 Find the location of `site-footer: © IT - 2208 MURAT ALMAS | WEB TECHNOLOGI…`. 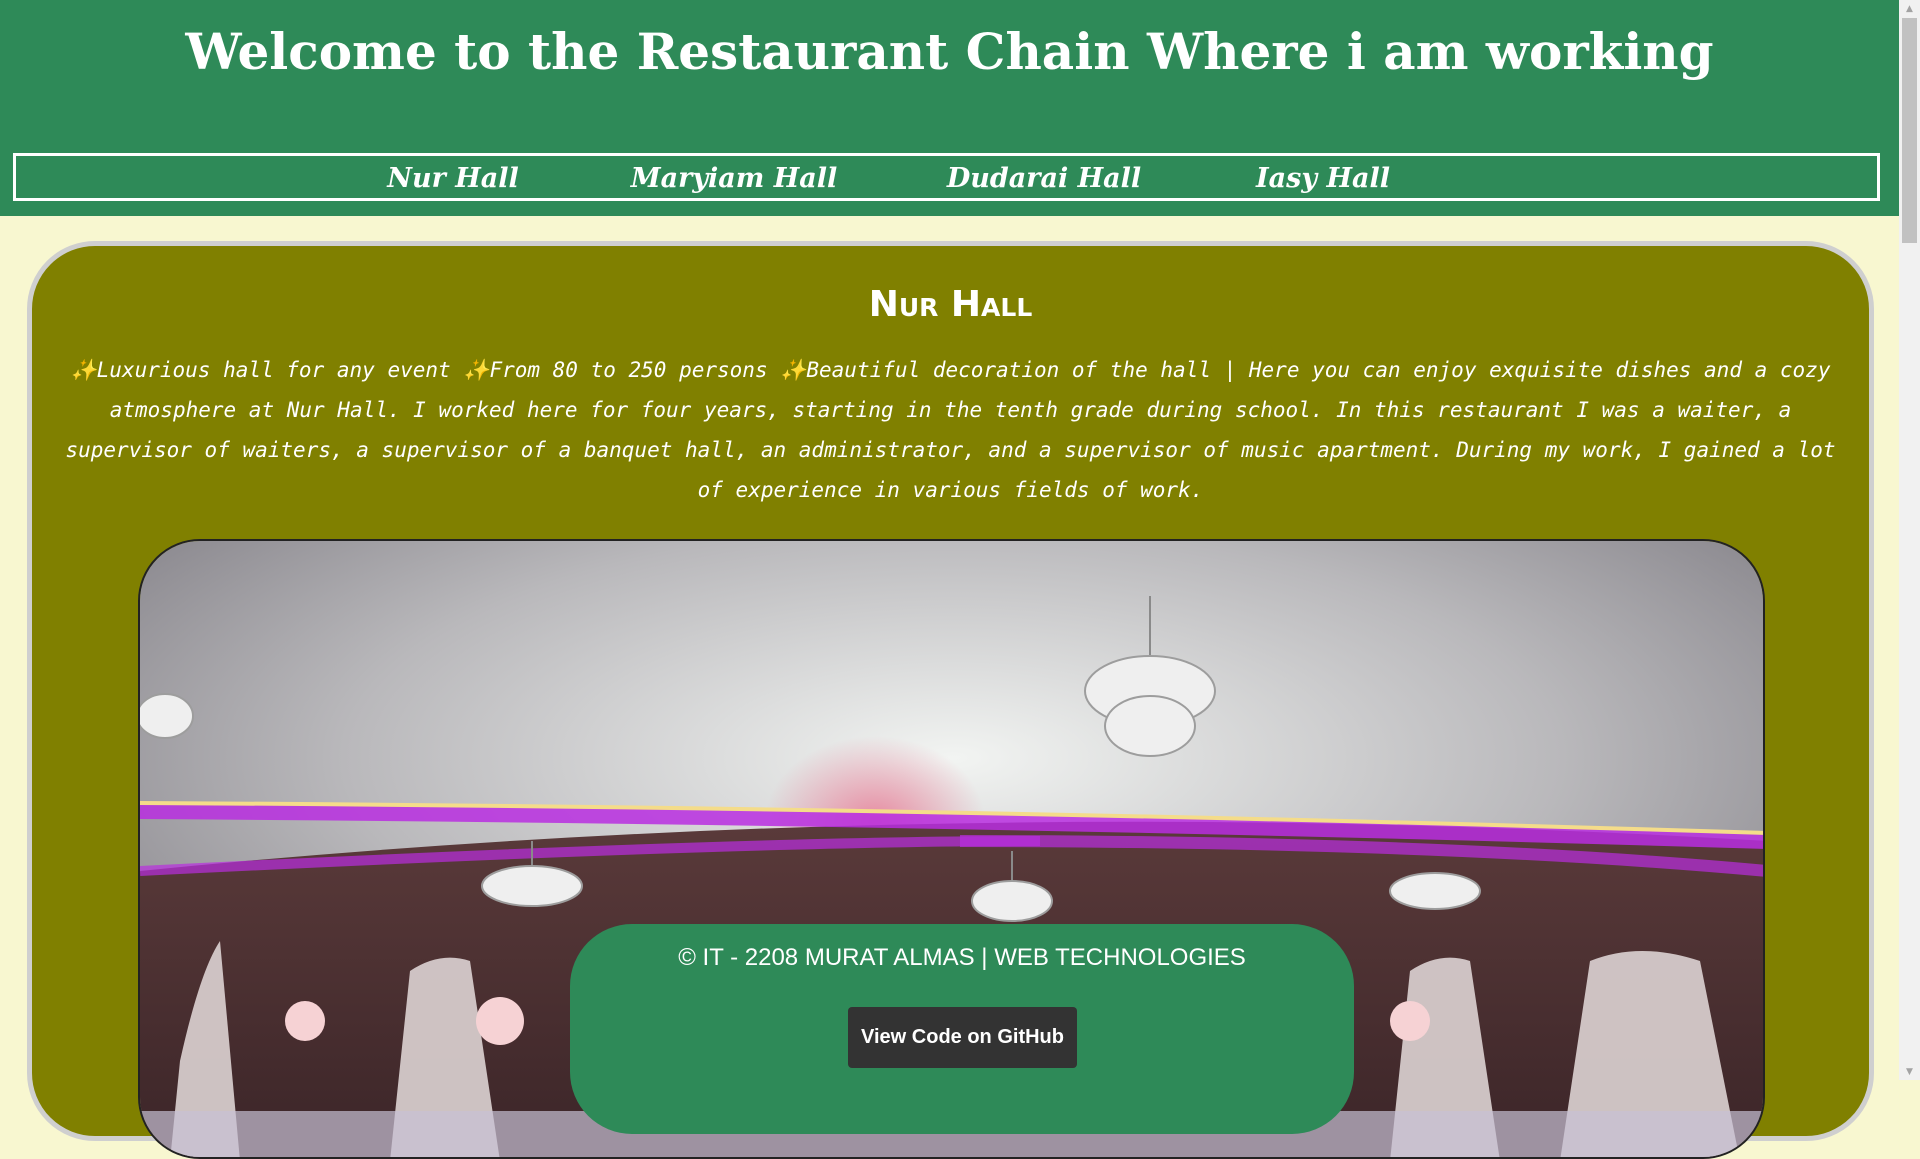

site-footer: © IT - 2208 MURAT ALMAS | WEB TECHNOLOGI… is located at coordinates (962, 1029).